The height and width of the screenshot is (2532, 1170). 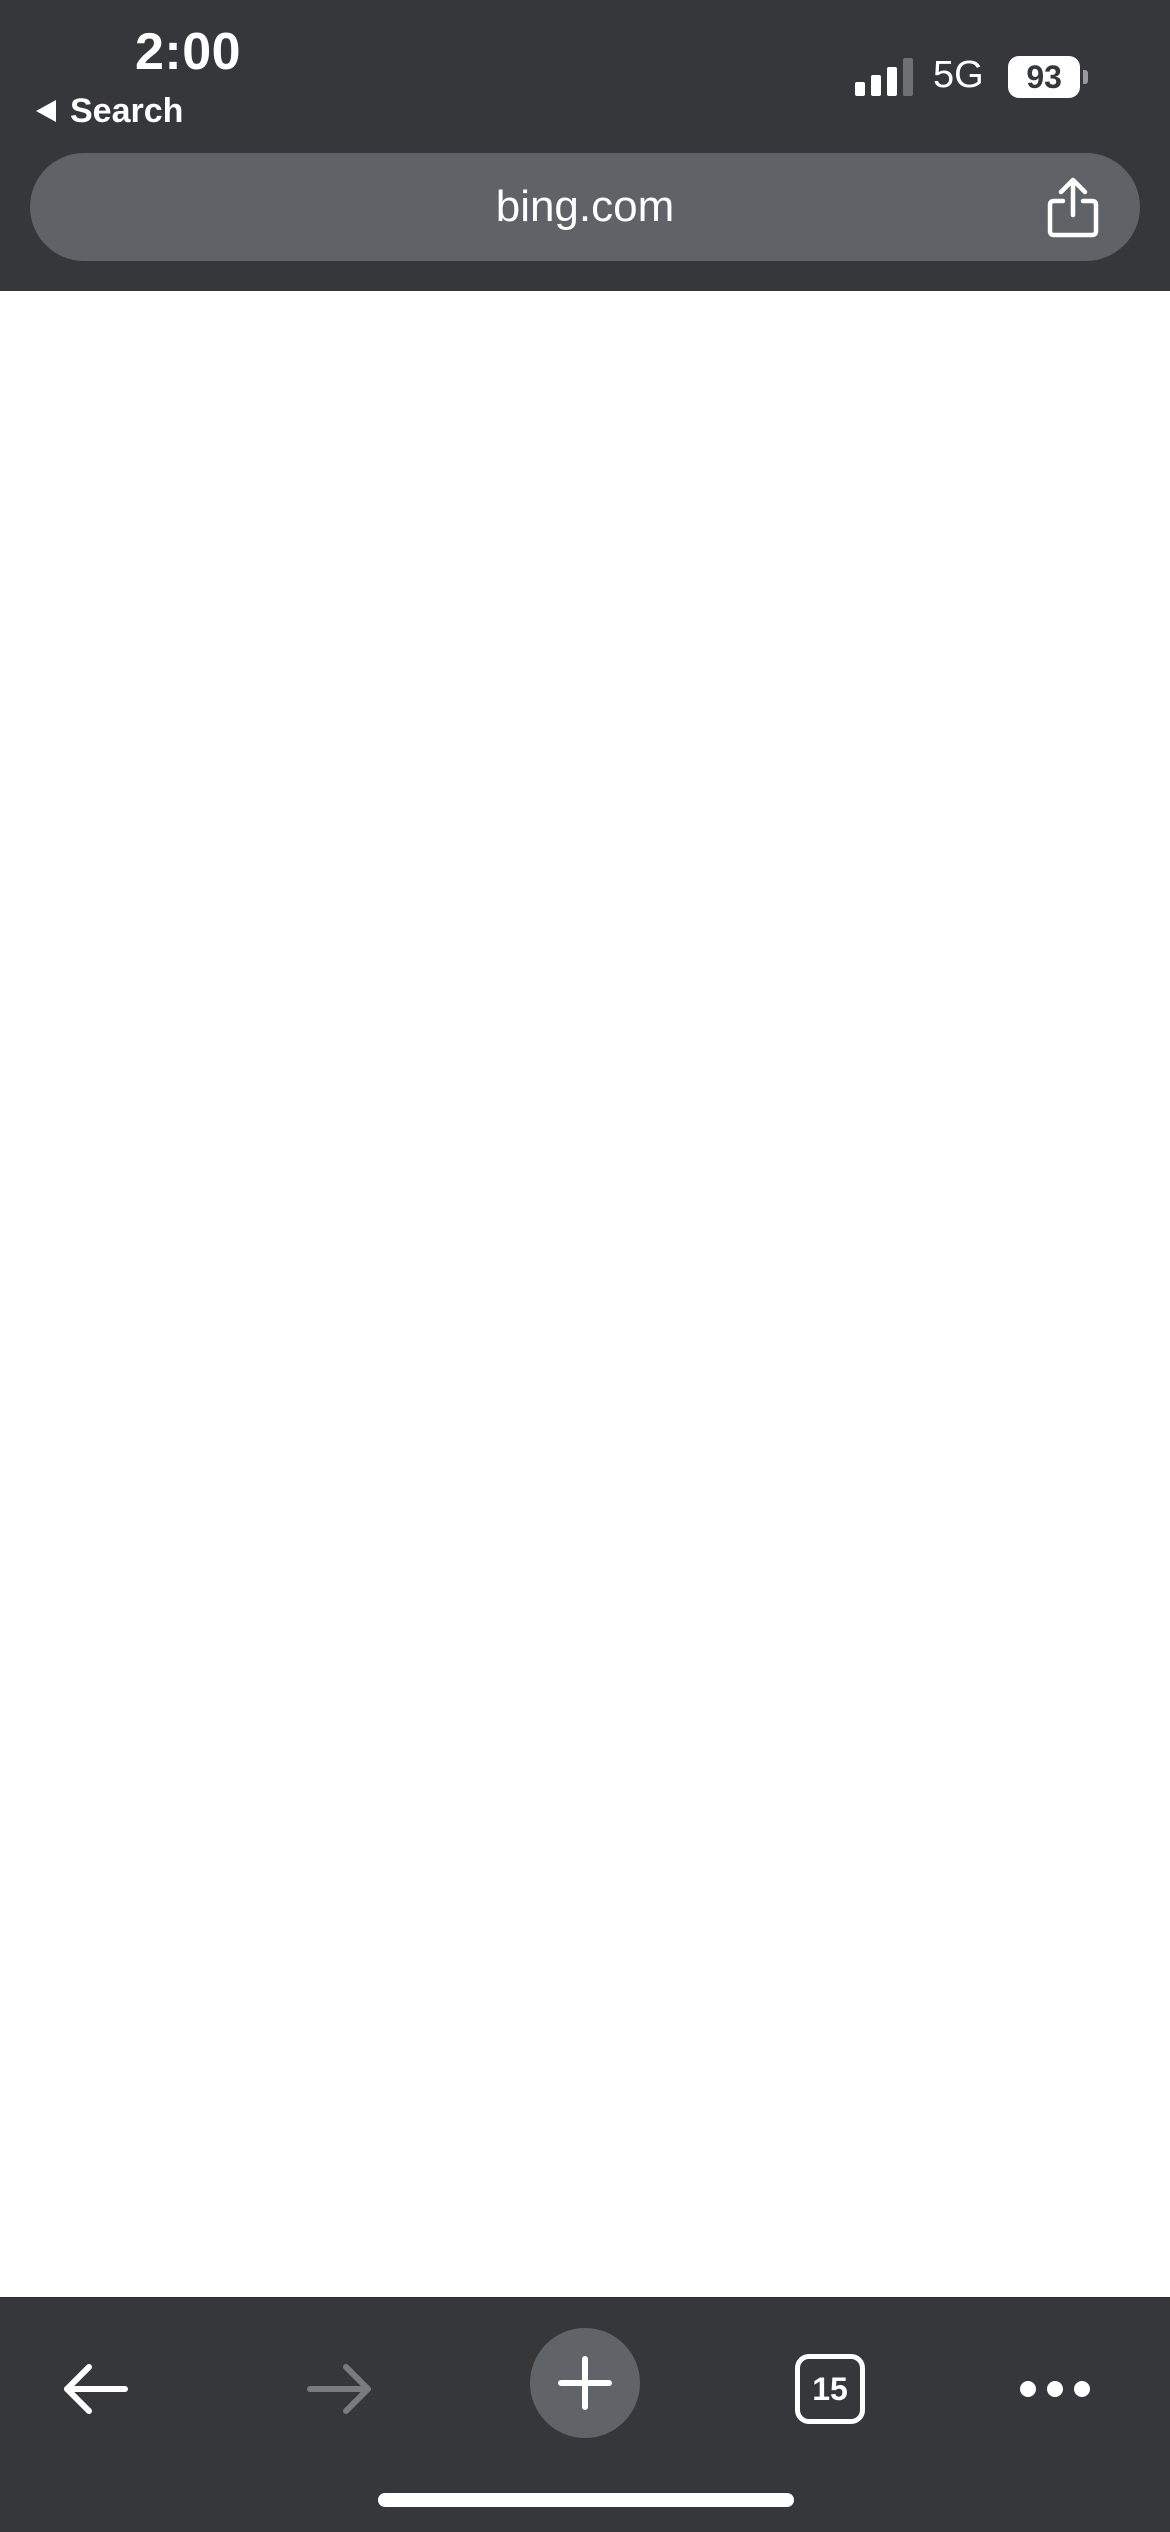 I want to click on arrow-left-icon, so click(x=96, y=2389).